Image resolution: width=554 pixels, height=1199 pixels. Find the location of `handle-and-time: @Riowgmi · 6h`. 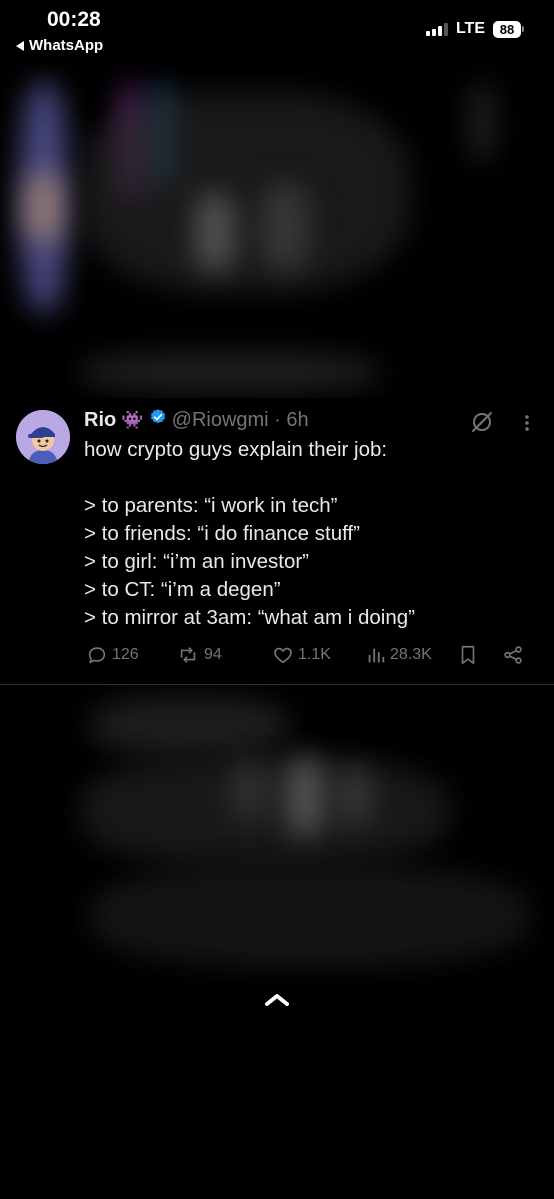

handle-and-time: @Riowgmi · 6h is located at coordinates (240, 419).